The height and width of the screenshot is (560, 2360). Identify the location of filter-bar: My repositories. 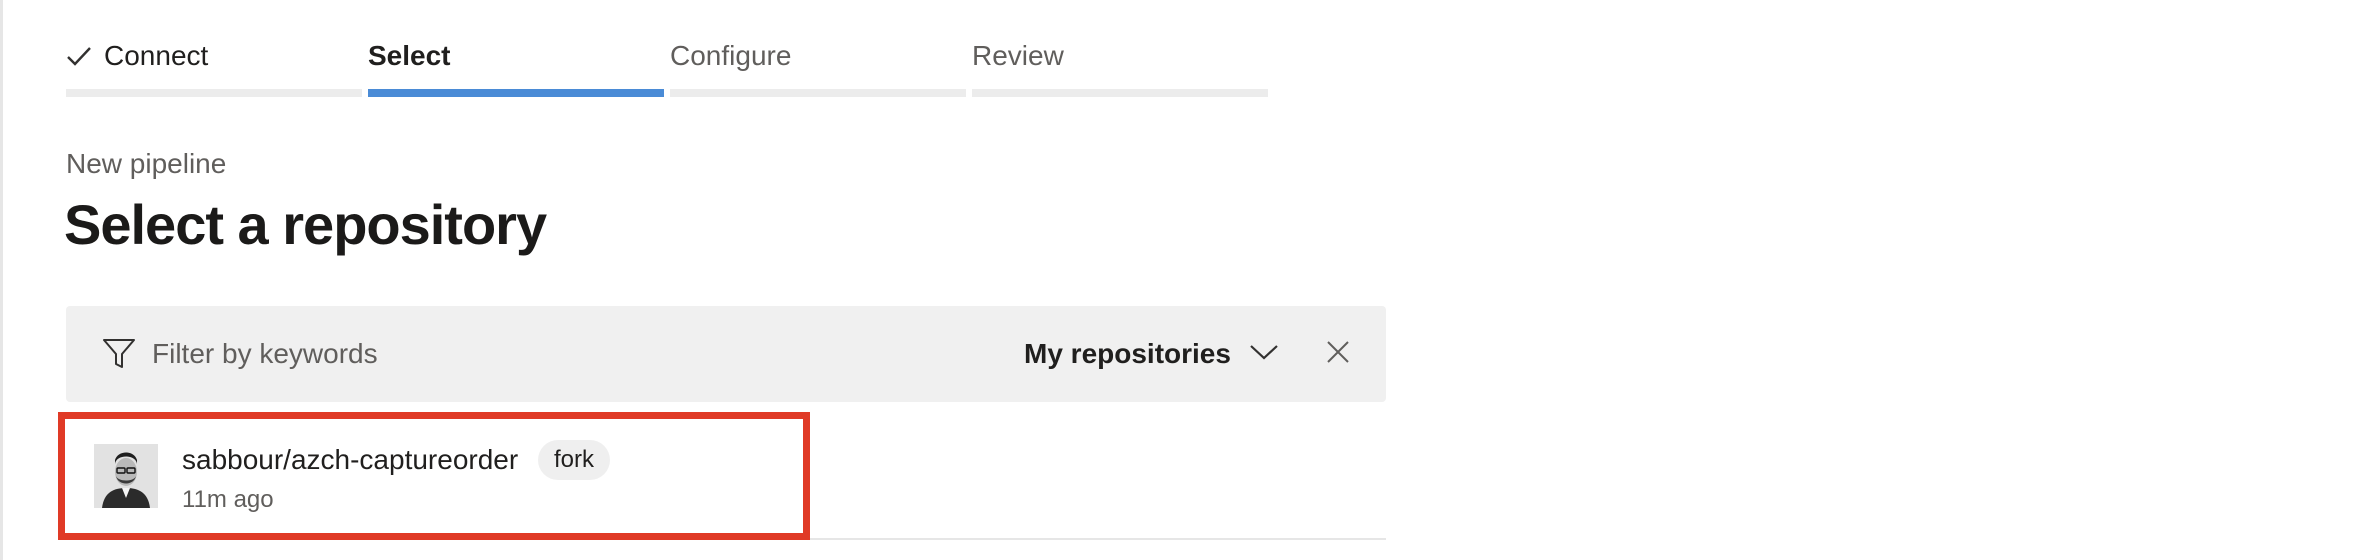
(726, 354).